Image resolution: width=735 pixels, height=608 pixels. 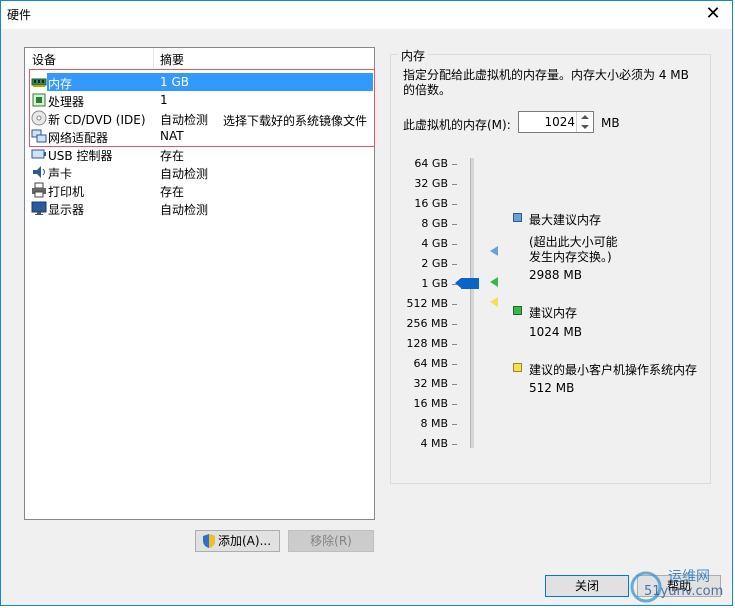 What do you see at coordinates (44, 59) in the screenshot?
I see `column-header-device: 设备` at bounding box center [44, 59].